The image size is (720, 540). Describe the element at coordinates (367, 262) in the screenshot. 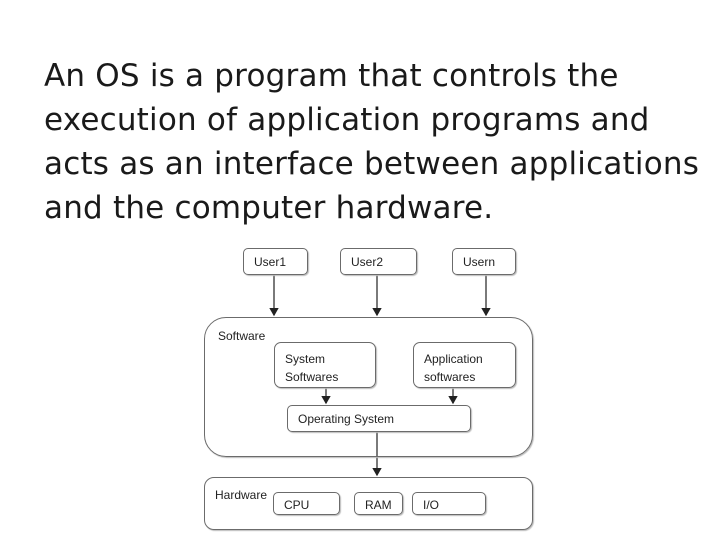

I see `user2-label: User2` at that location.